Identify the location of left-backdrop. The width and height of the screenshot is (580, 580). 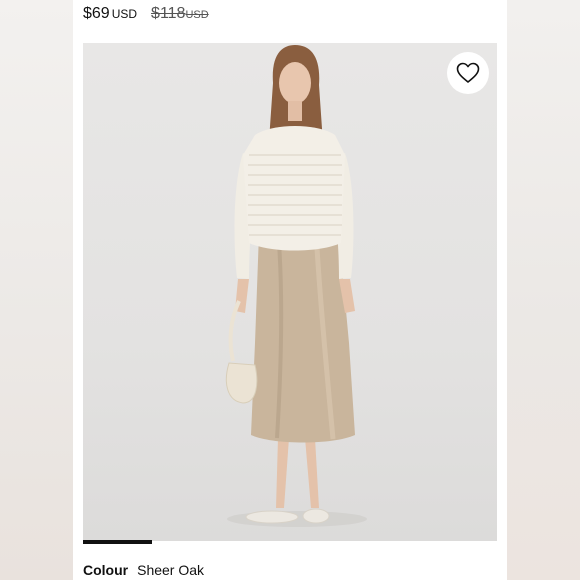
(36, 290).